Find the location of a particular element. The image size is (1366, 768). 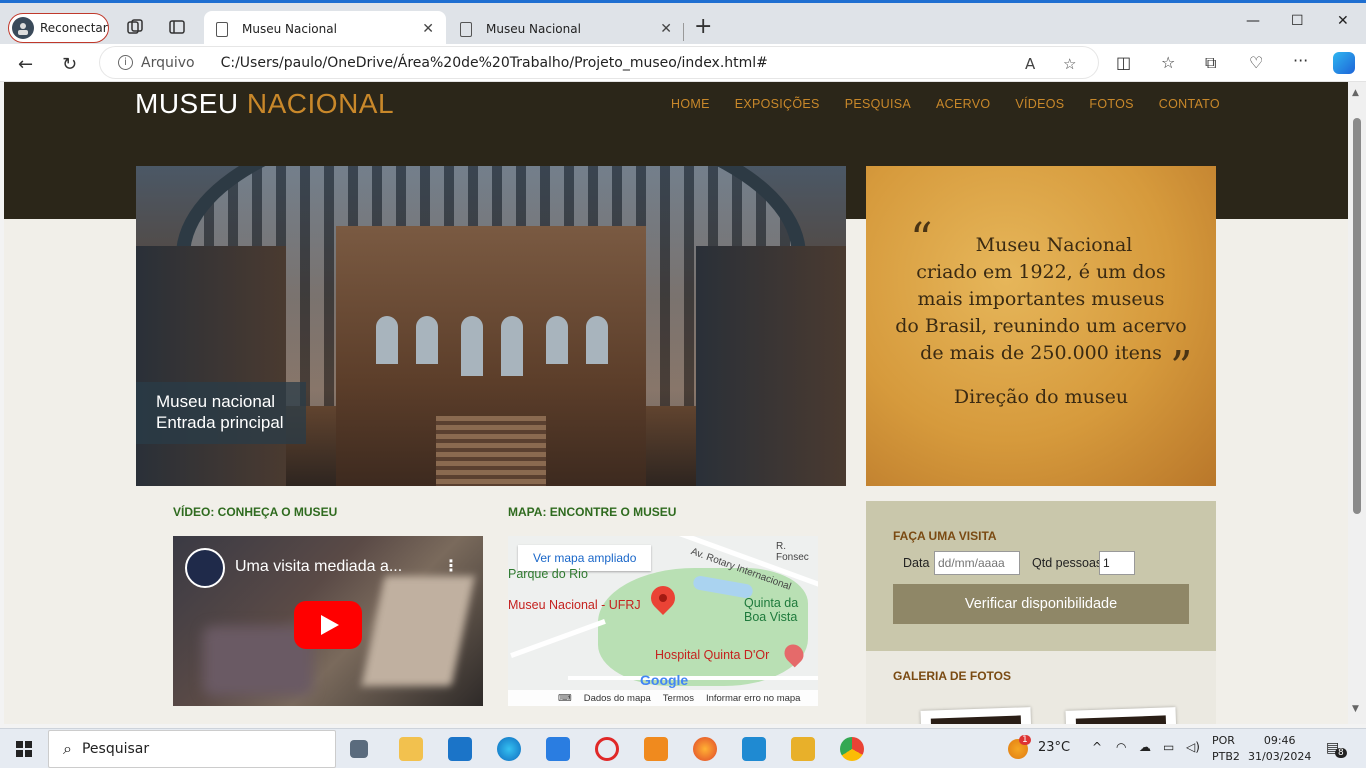

collections-icon: ⧉ is located at coordinates (1210, 63).